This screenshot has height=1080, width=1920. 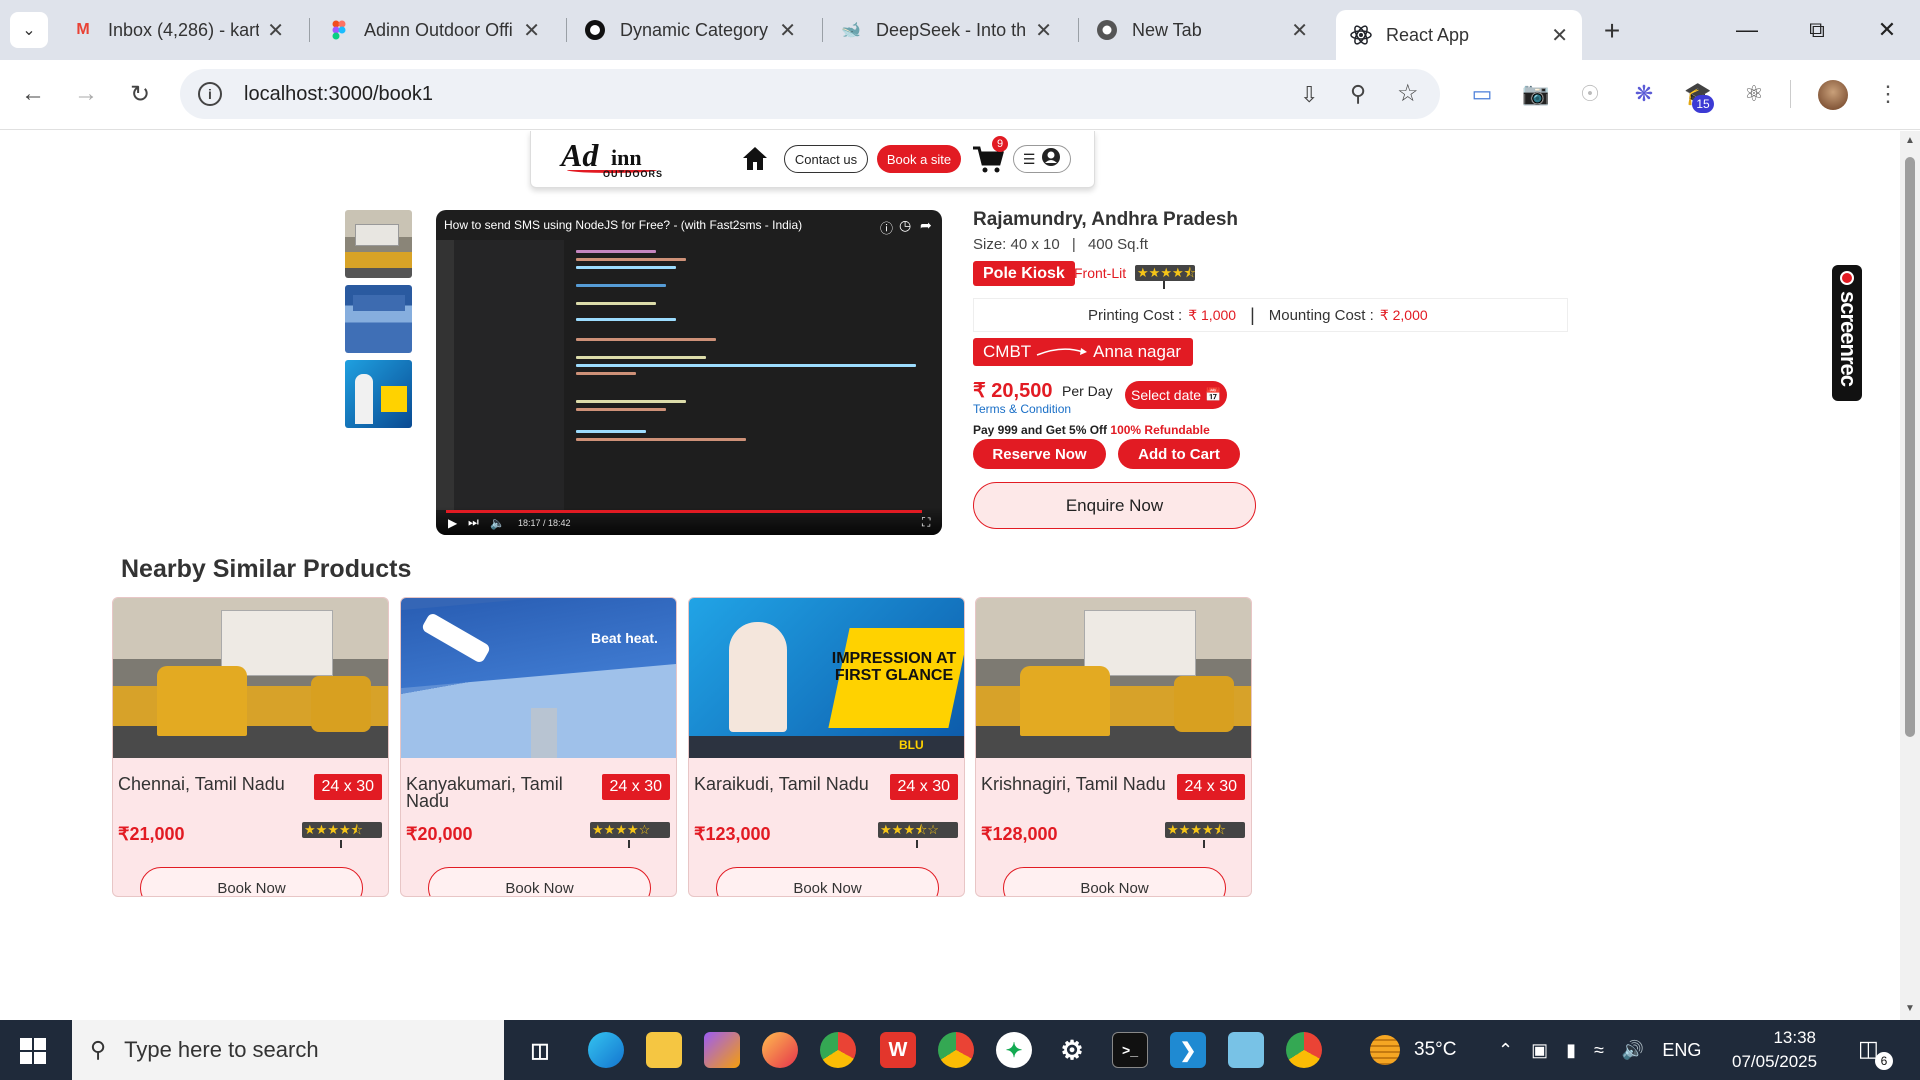 I want to click on video-progress-bar, so click(x=684, y=511).